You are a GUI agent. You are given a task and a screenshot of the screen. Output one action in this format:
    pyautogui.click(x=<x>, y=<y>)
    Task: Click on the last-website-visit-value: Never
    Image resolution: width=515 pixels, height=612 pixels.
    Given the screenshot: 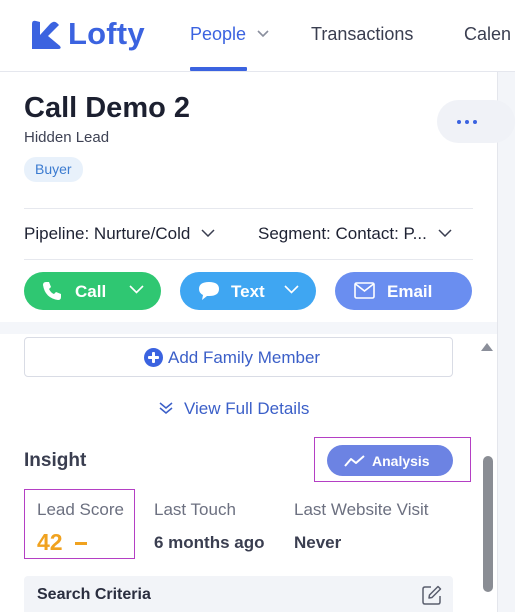 What is the action you would take?
    pyautogui.click(x=318, y=542)
    